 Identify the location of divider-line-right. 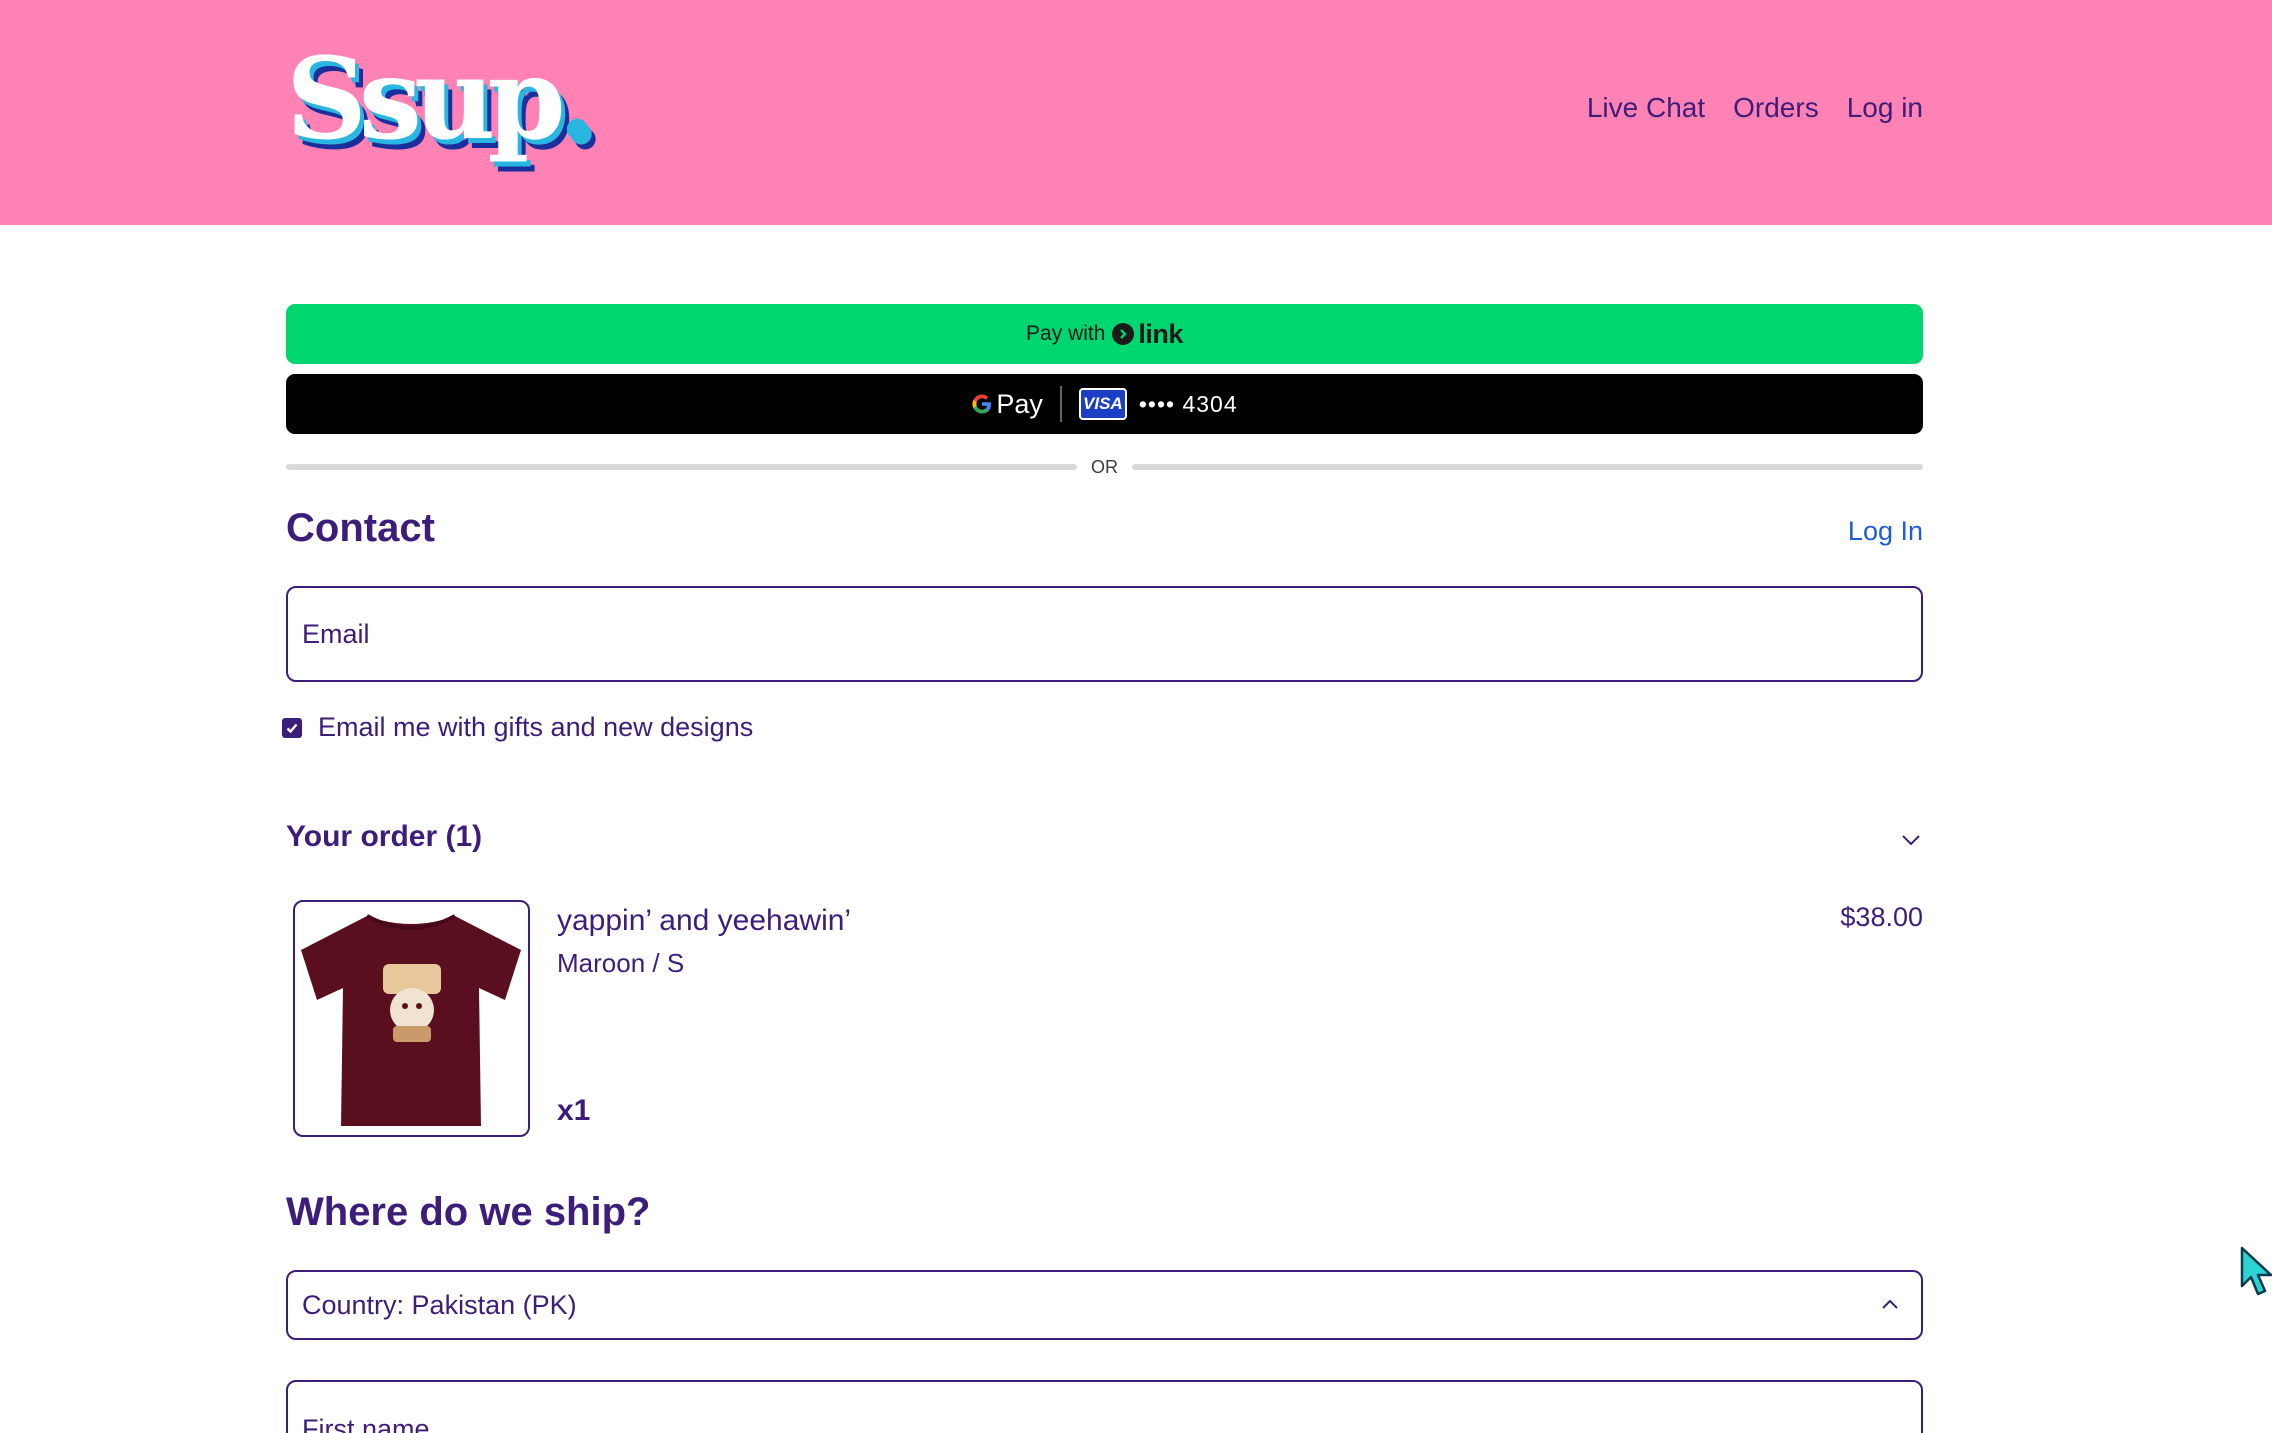
(1527, 467).